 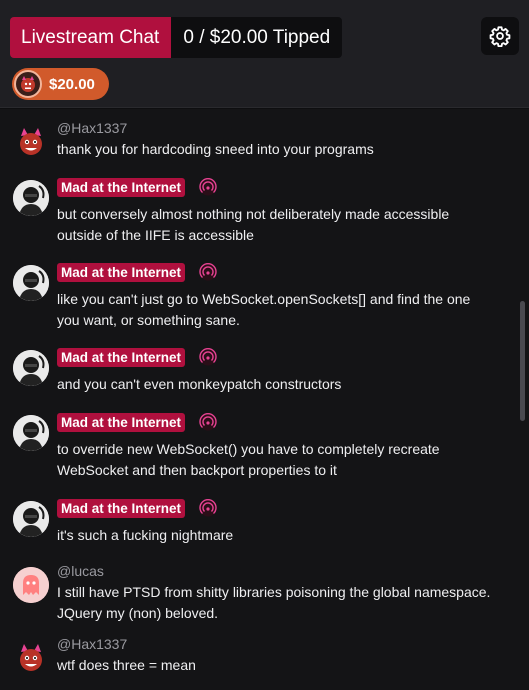 I want to click on chat-message: @Hax1337 wtf does three = mean, so click(x=257, y=657).